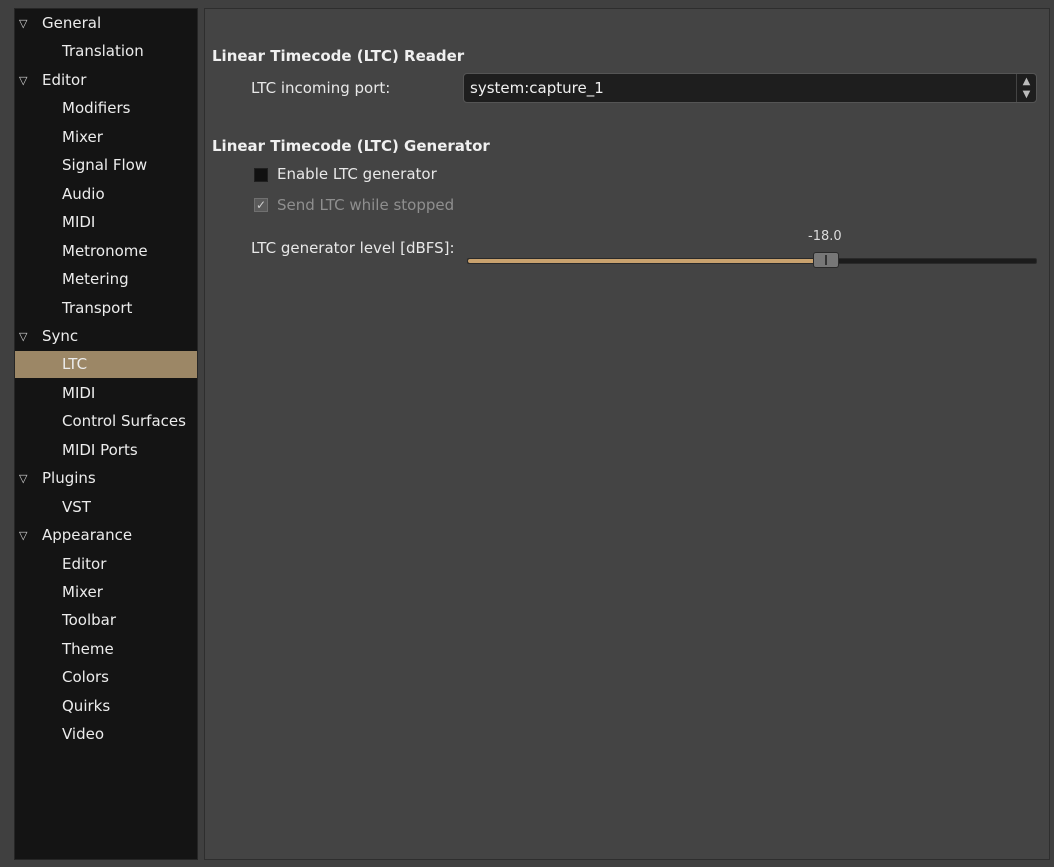 This screenshot has height=867, width=1054. Describe the element at coordinates (85, 677) in the screenshot. I see `sidebar-item-label: Colors` at that location.